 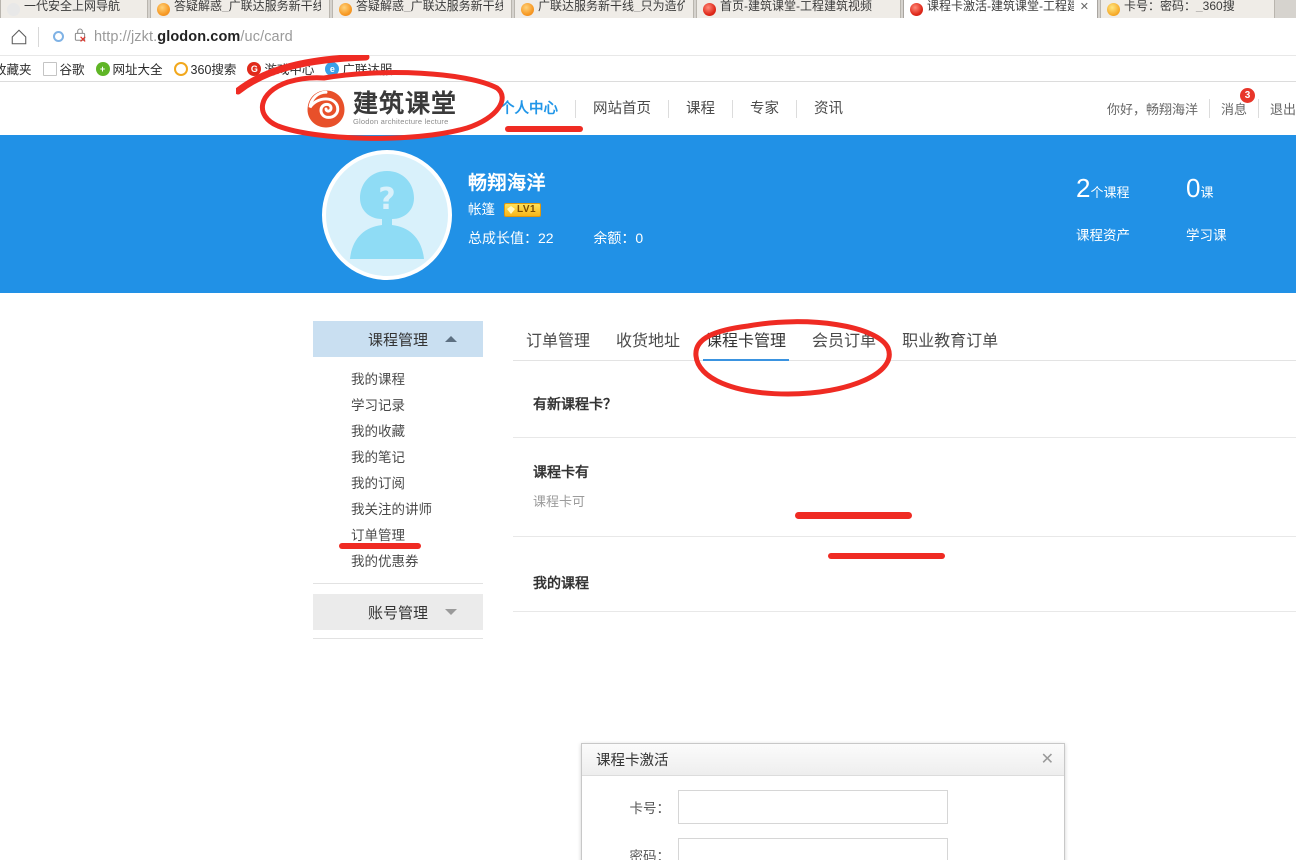 I want to click on browser-tab: 广联达服务新干线_只为造价, so click(x=604, y=9).